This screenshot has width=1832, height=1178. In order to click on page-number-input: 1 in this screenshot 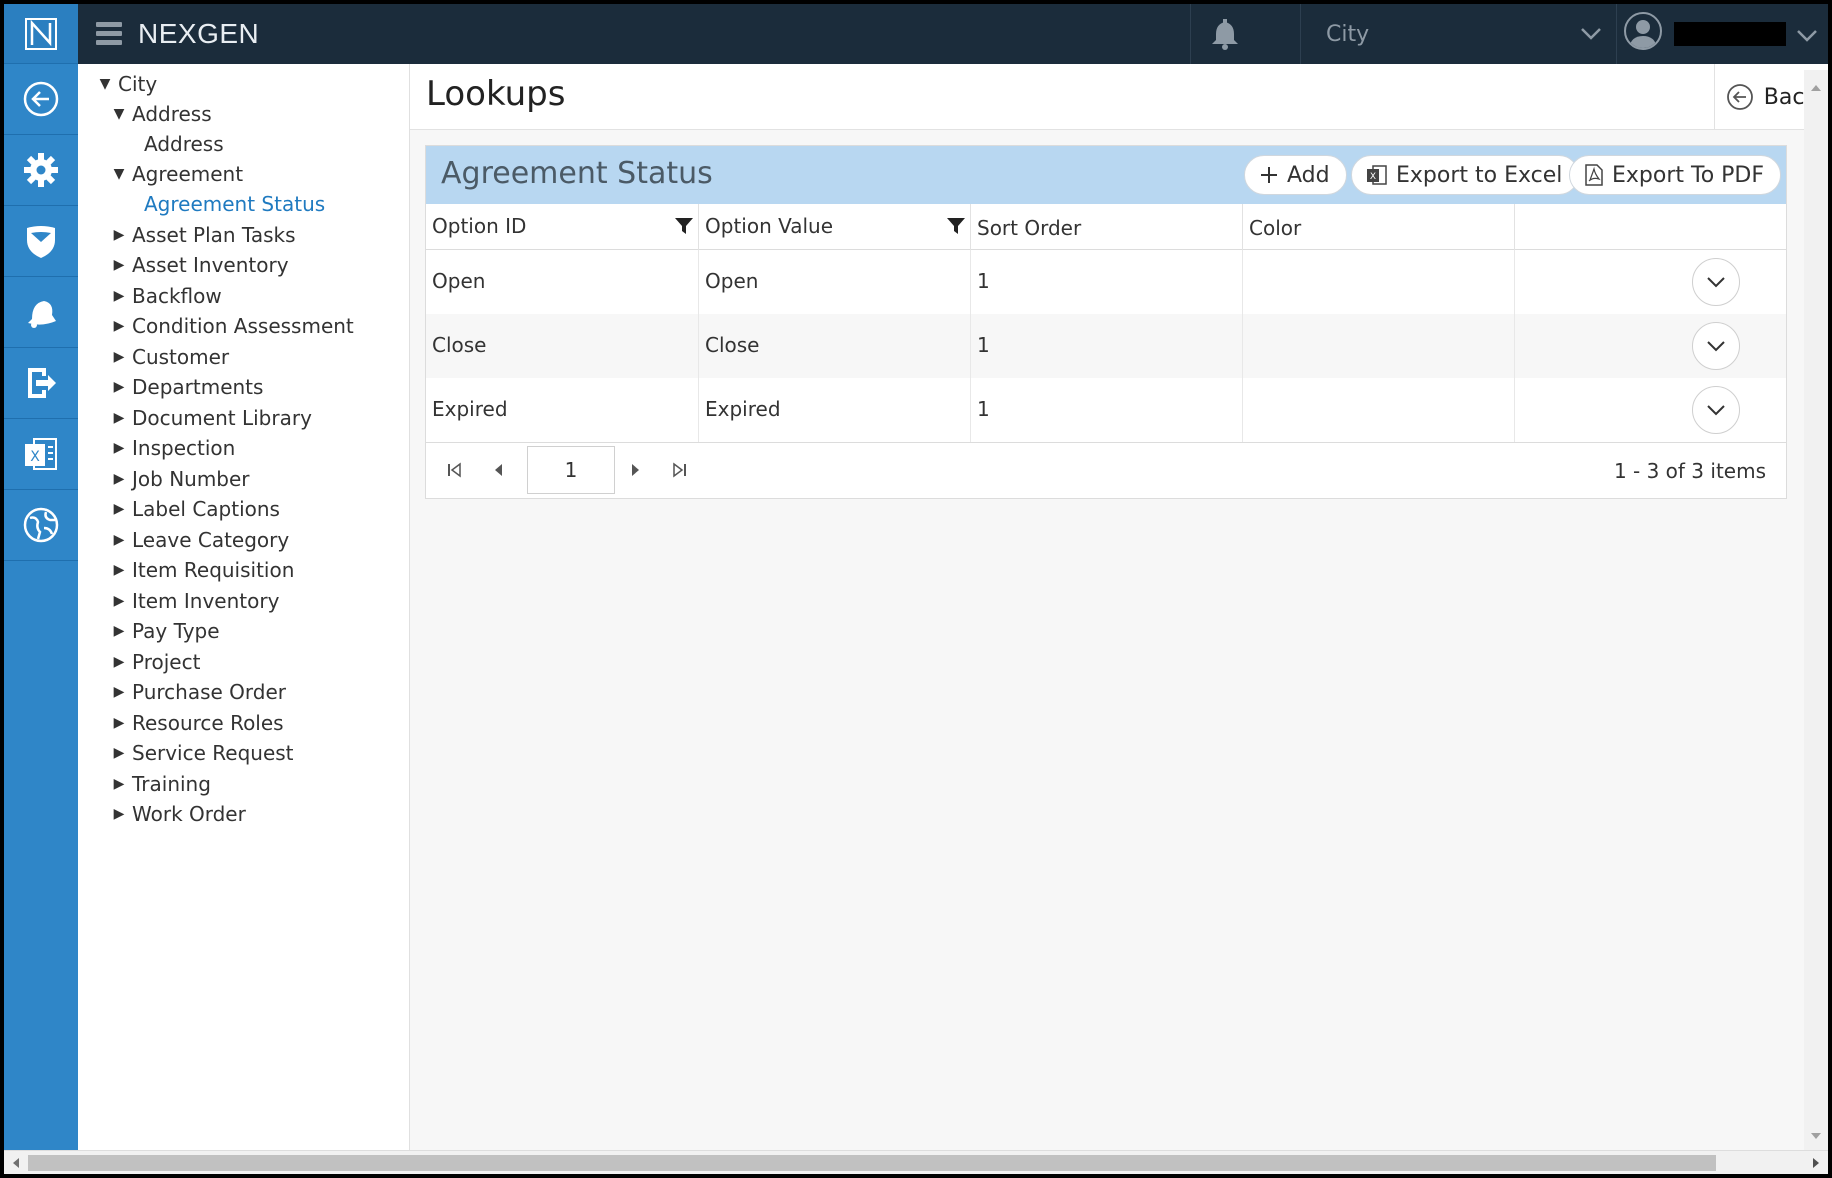, I will do `click(571, 470)`.